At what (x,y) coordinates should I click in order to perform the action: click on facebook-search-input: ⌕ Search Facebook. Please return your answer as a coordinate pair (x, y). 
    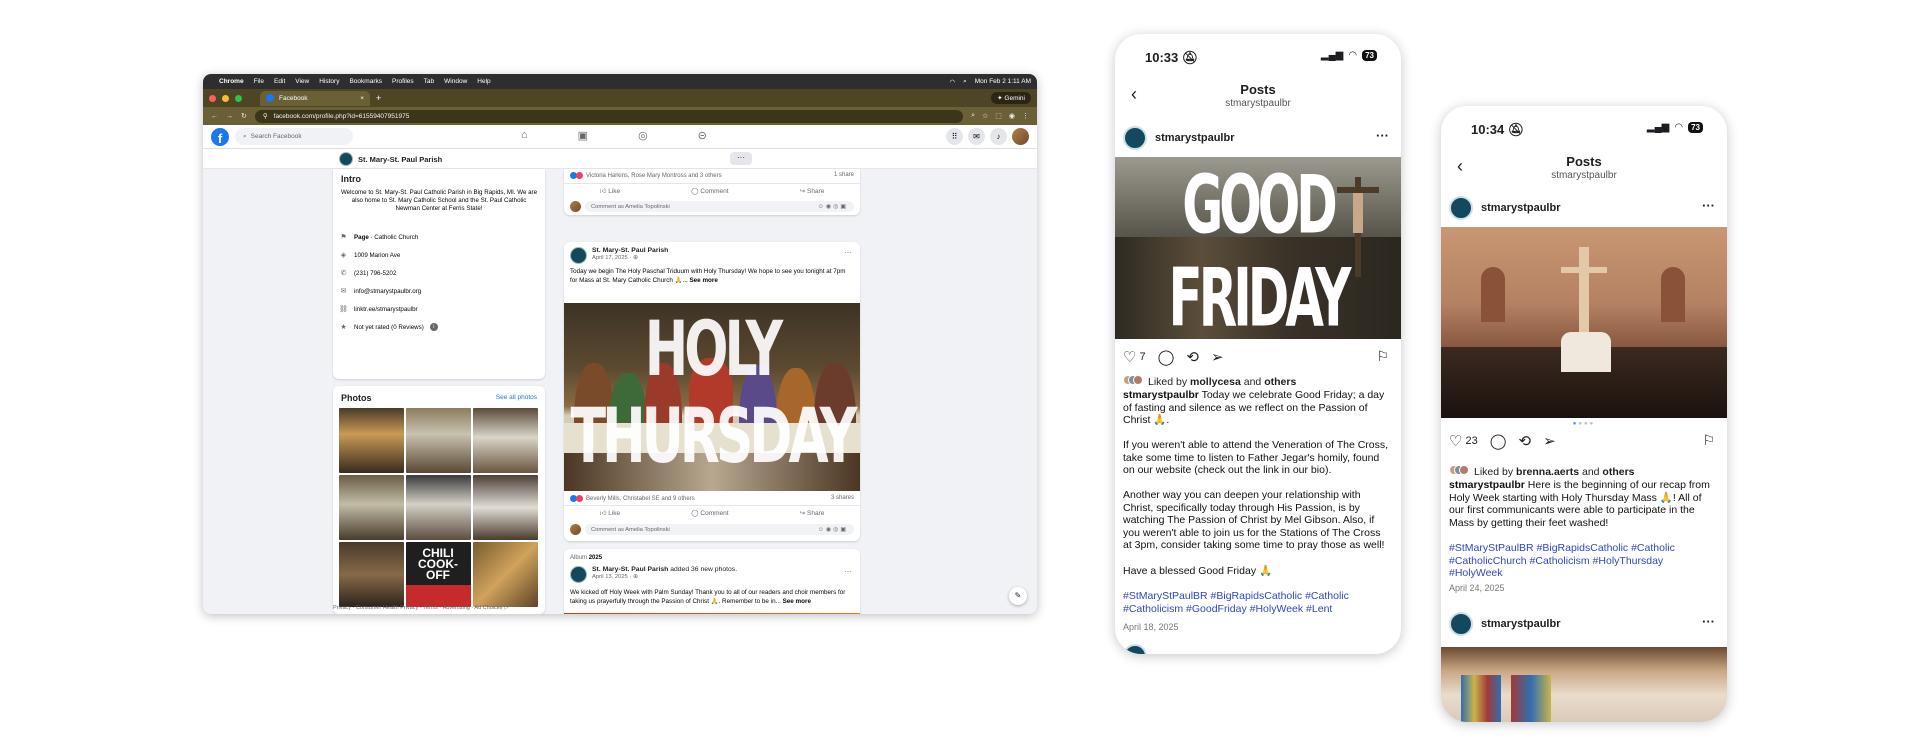
    Looking at the image, I should click on (294, 136).